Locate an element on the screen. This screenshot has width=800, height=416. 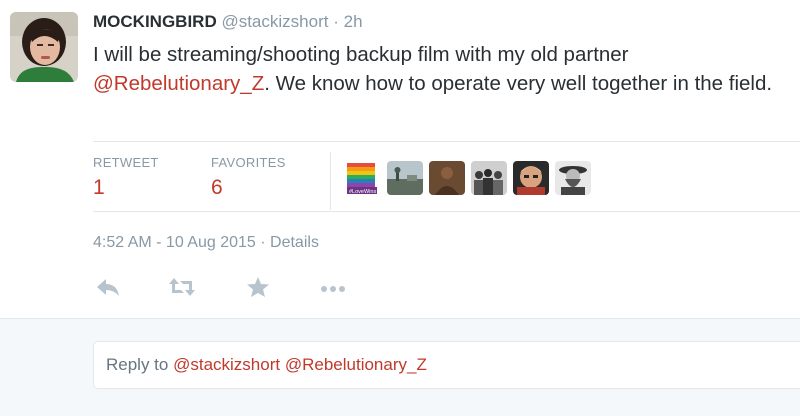
retweet-stat: RETWEET 1 is located at coordinates (126, 177).